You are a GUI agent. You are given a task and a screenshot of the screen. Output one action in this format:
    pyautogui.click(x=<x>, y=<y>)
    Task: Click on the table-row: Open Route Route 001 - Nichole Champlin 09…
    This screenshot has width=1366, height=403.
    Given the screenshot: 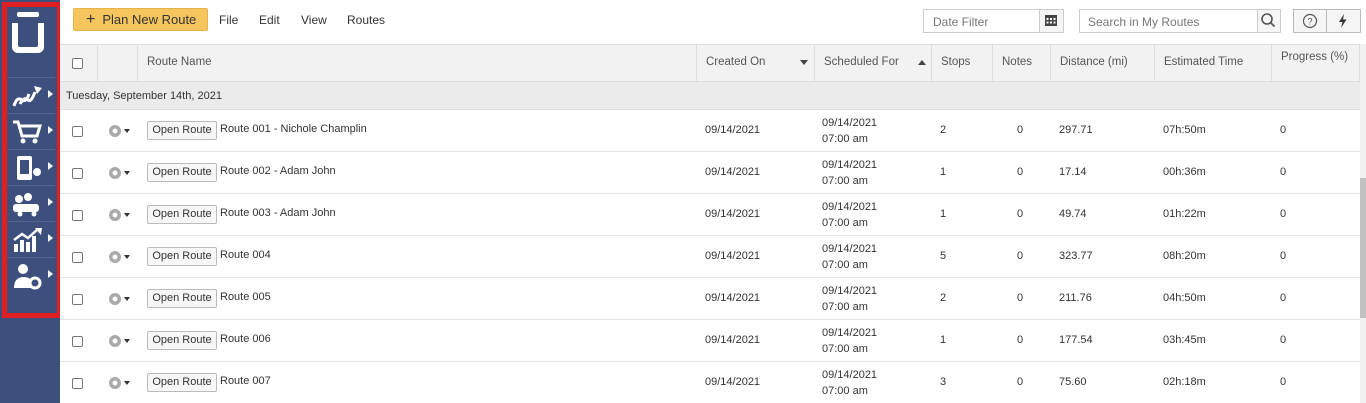 What is the action you would take?
    pyautogui.click(x=710, y=131)
    